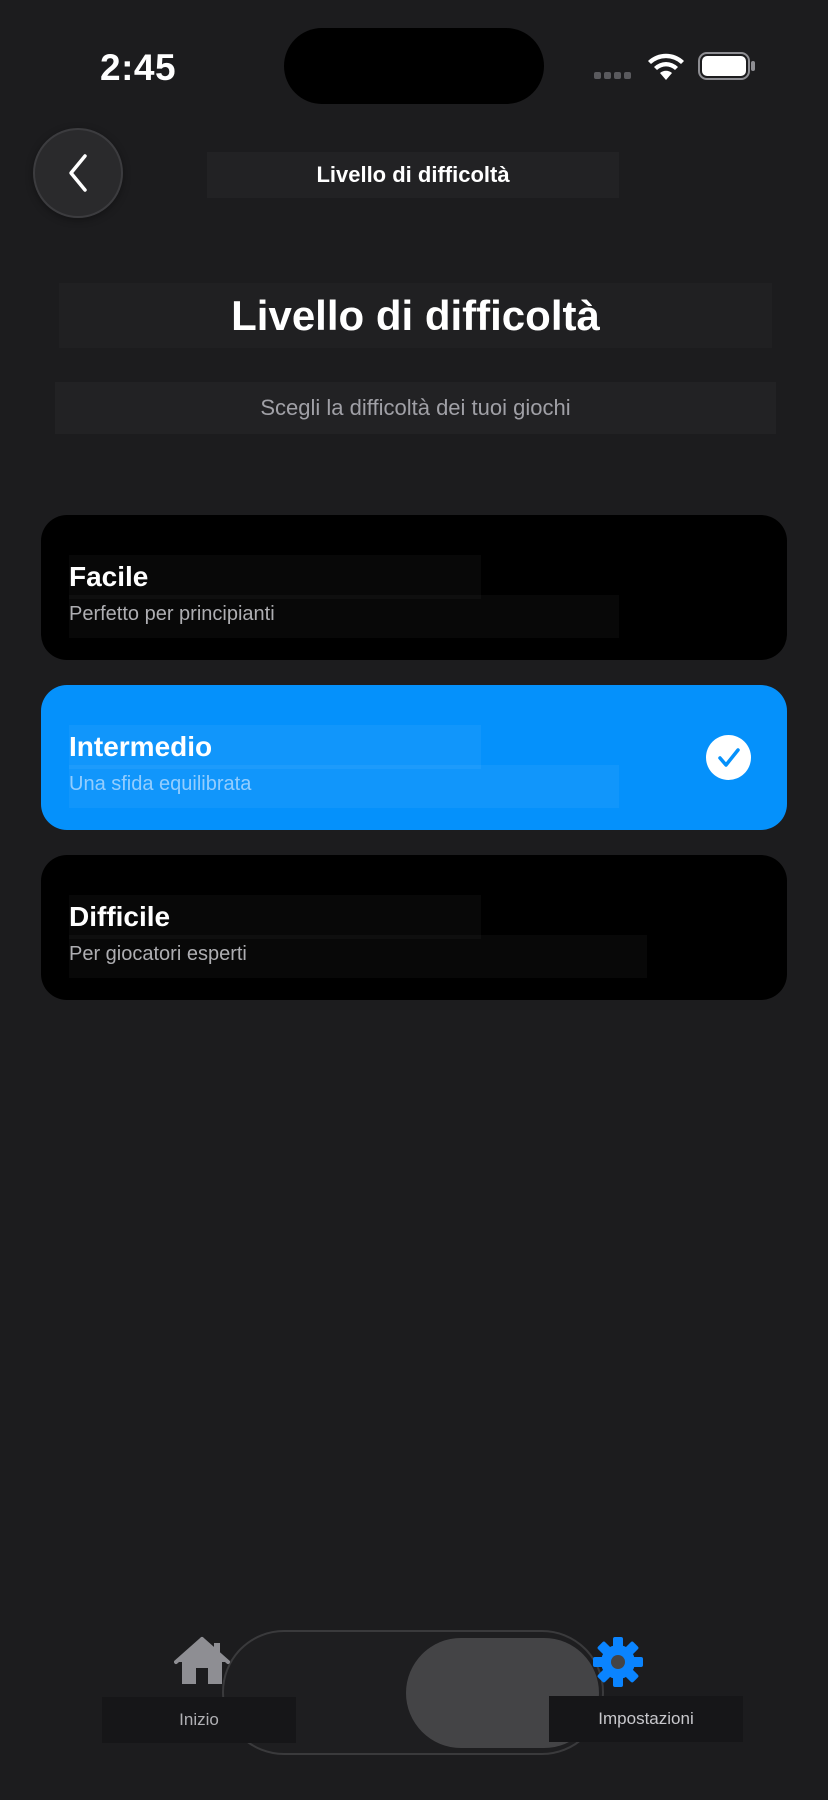  I want to click on chevron-left-icon, so click(78, 173).